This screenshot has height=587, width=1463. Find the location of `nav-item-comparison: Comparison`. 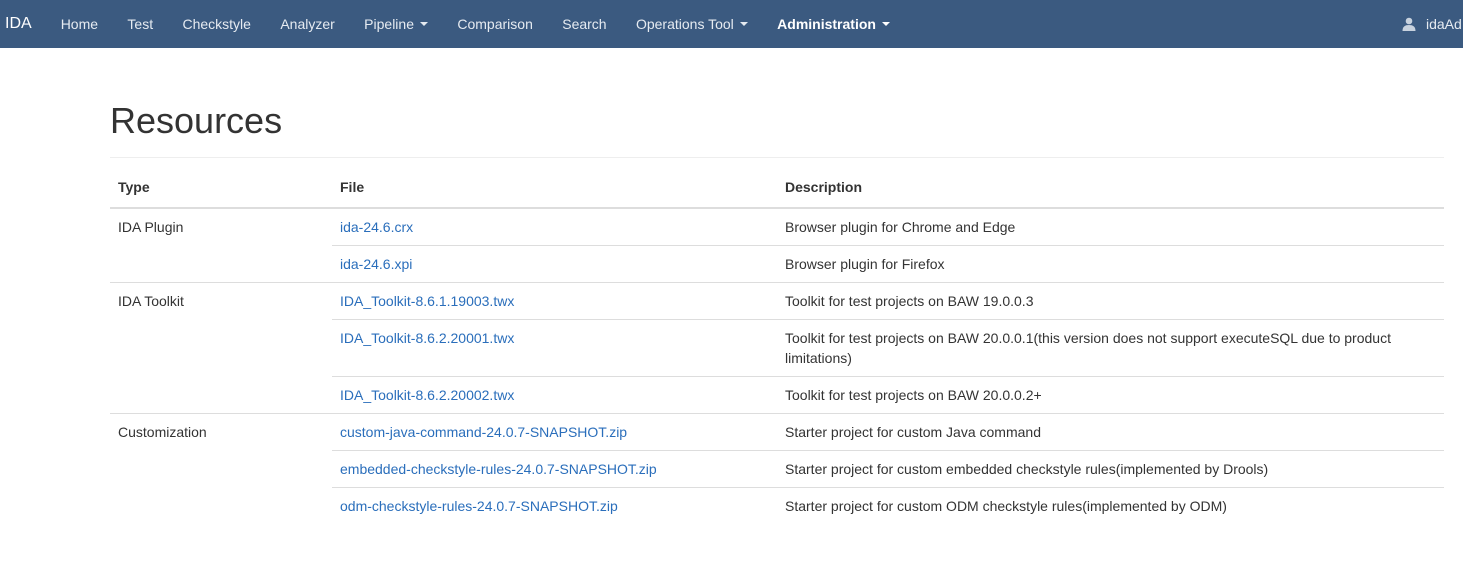

nav-item-comparison: Comparison is located at coordinates (495, 24).